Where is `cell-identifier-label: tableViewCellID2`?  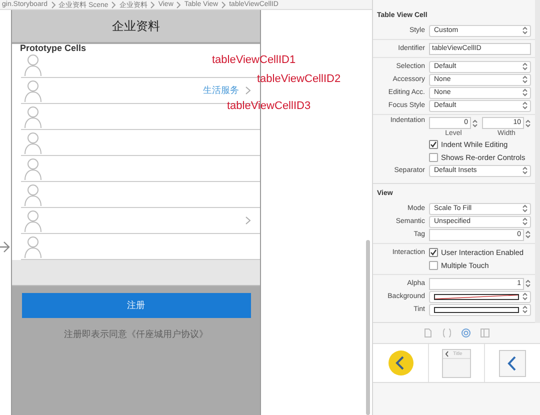
cell-identifier-label: tableViewCellID2 is located at coordinates (299, 79).